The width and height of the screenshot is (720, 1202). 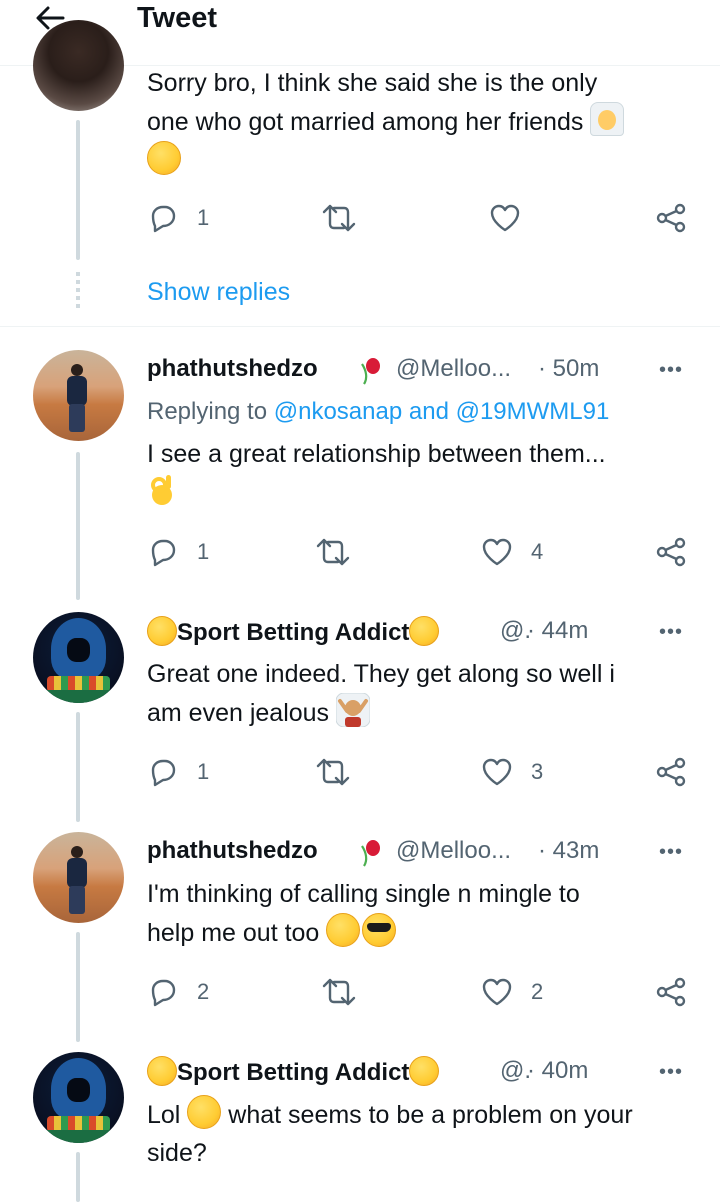 What do you see at coordinates (218, 292) in the screenshot?
I see `show-replies-link: Show replies` at bounding box center [218, 292].